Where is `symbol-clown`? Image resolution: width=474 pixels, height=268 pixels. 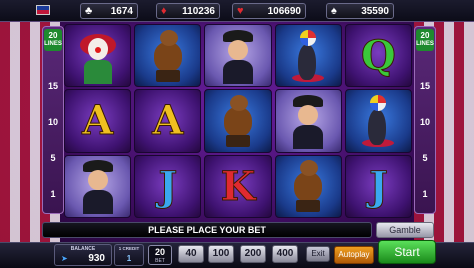 symbol-clown is located at coordinates (98, 56).